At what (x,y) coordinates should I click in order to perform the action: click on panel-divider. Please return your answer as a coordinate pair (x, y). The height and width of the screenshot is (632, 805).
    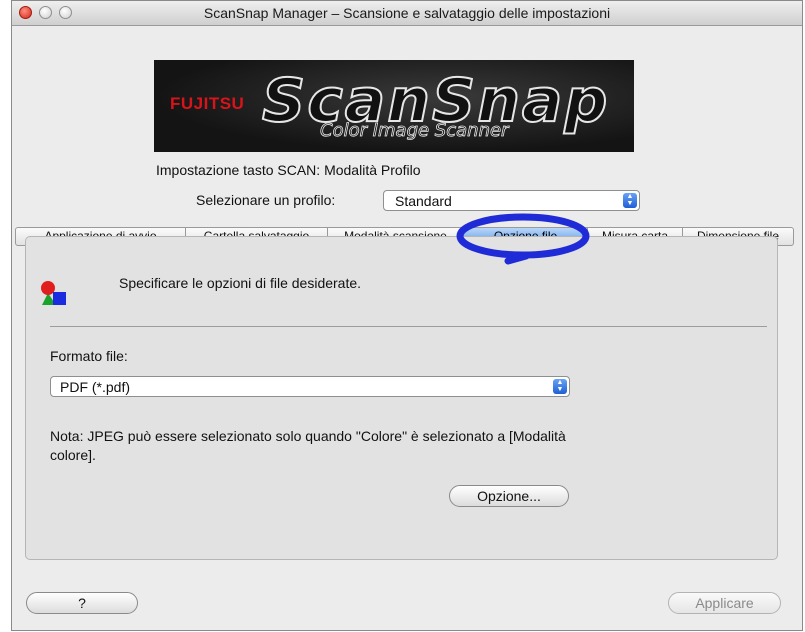
    Looking at the image, I should click on (408, 326).